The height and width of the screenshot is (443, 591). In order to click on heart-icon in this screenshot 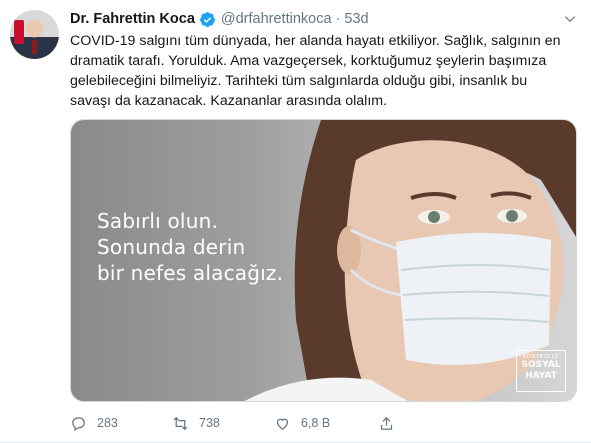, I will do `click(282, 424)`.